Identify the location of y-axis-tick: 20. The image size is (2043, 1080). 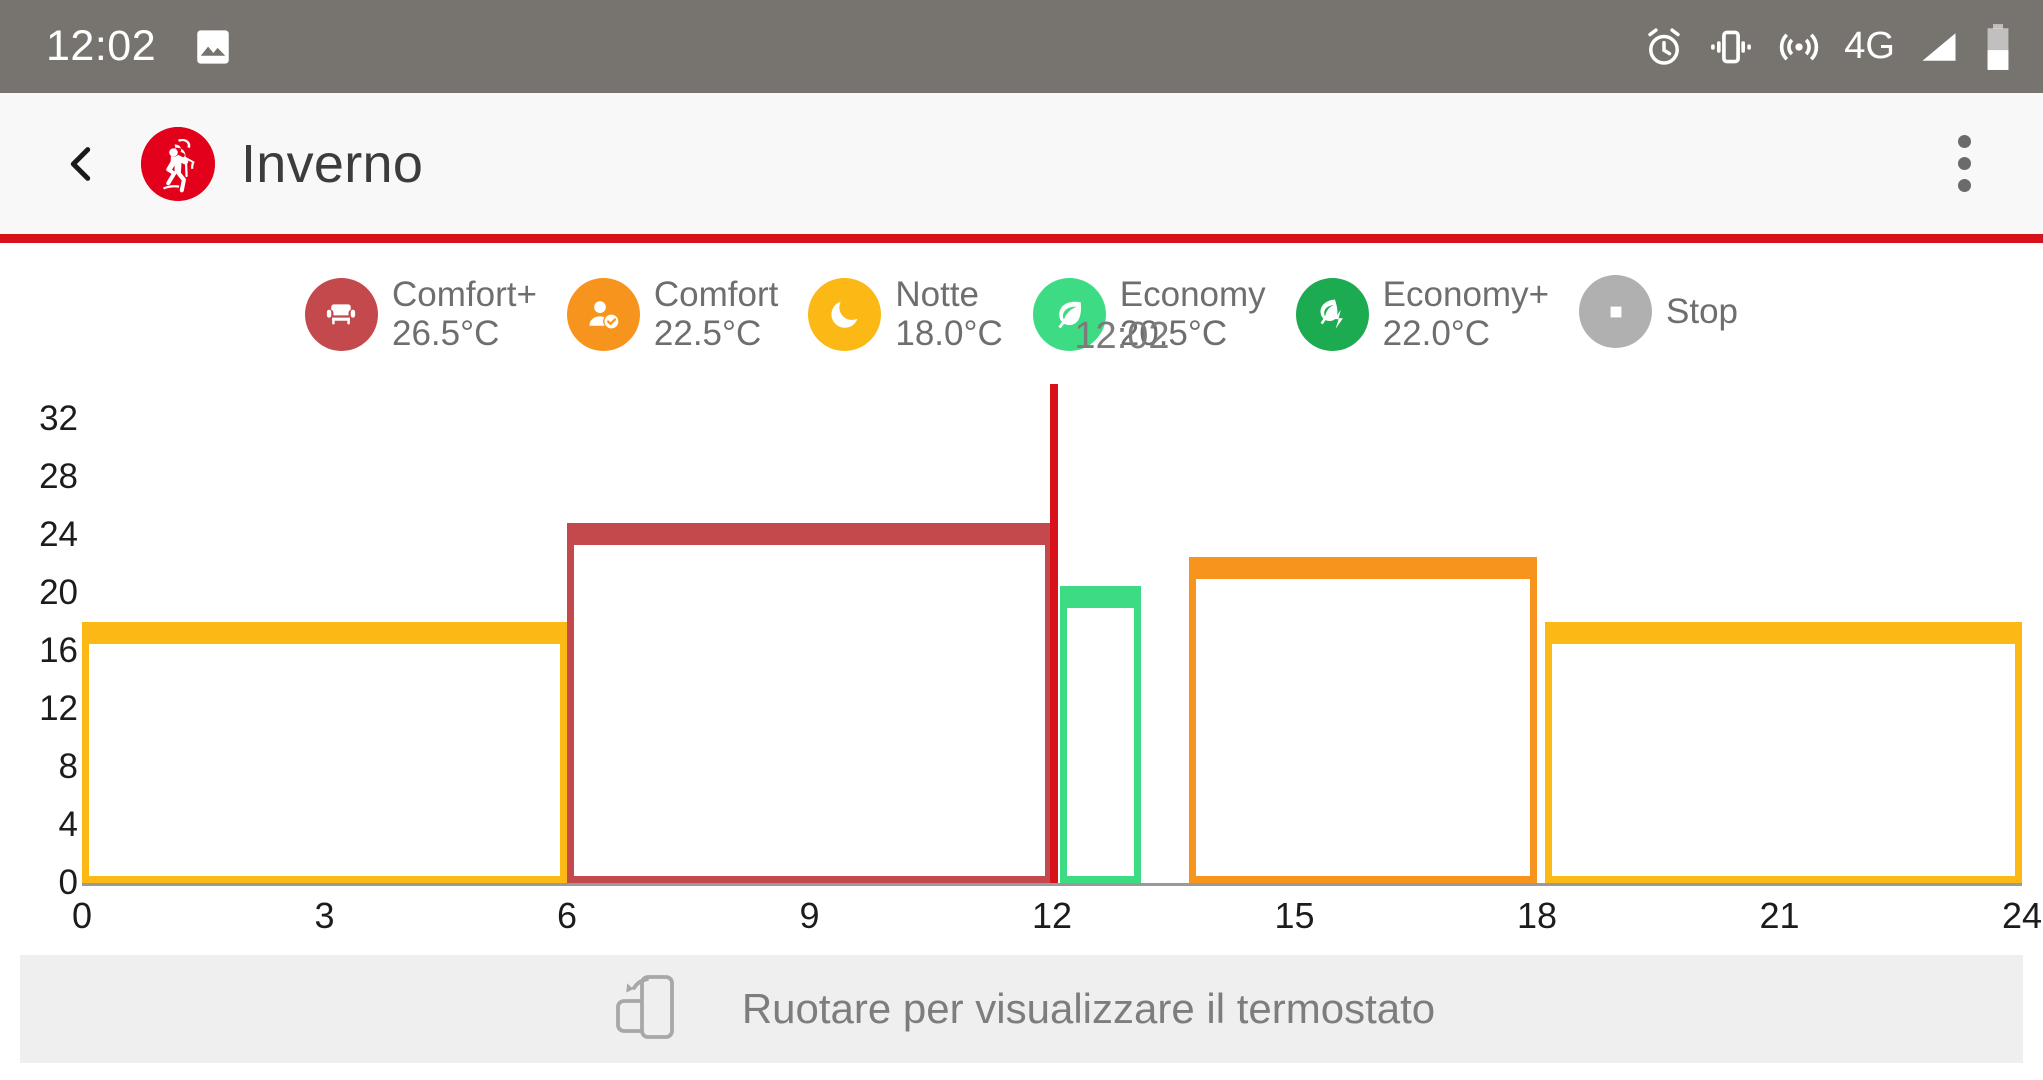
(58, 592).